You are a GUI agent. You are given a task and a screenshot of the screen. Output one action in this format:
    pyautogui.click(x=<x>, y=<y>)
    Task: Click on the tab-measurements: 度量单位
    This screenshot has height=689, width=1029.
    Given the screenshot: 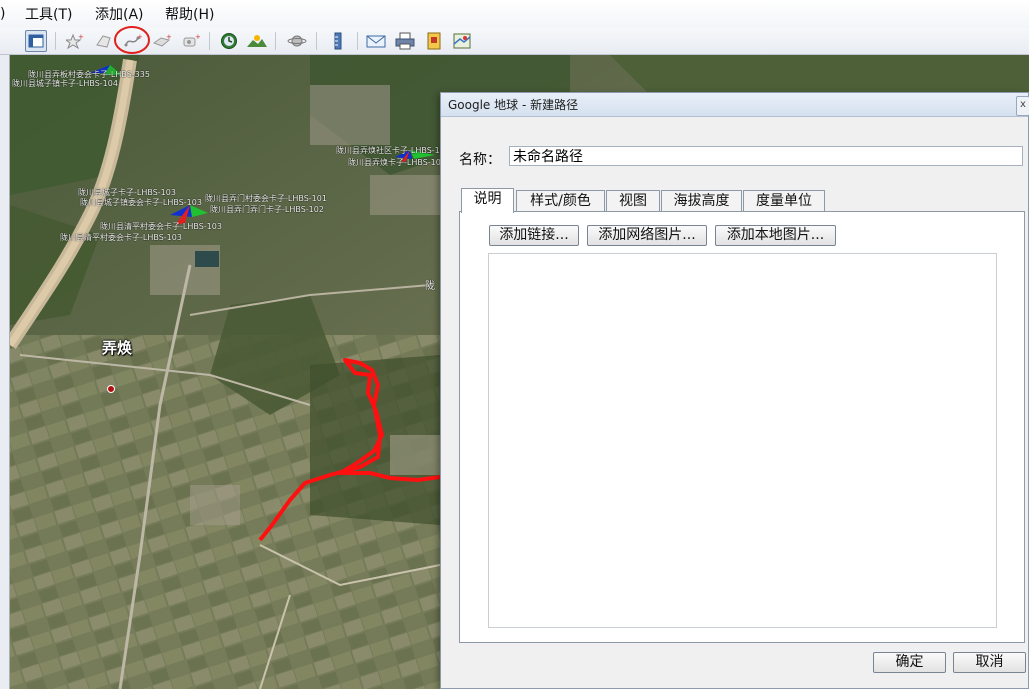 What is the action you would take?
    pyautogui.click(x=784, y=201)
    